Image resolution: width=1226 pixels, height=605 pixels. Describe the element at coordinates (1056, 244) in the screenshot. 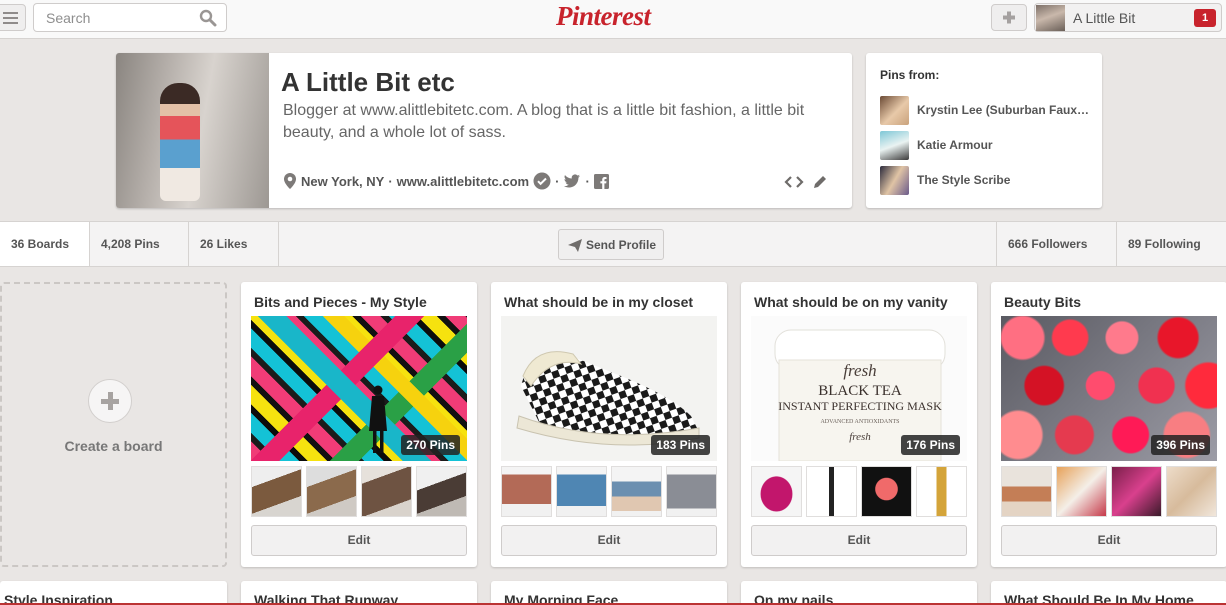

I see `tab-followers: 666 Followers` at that location.